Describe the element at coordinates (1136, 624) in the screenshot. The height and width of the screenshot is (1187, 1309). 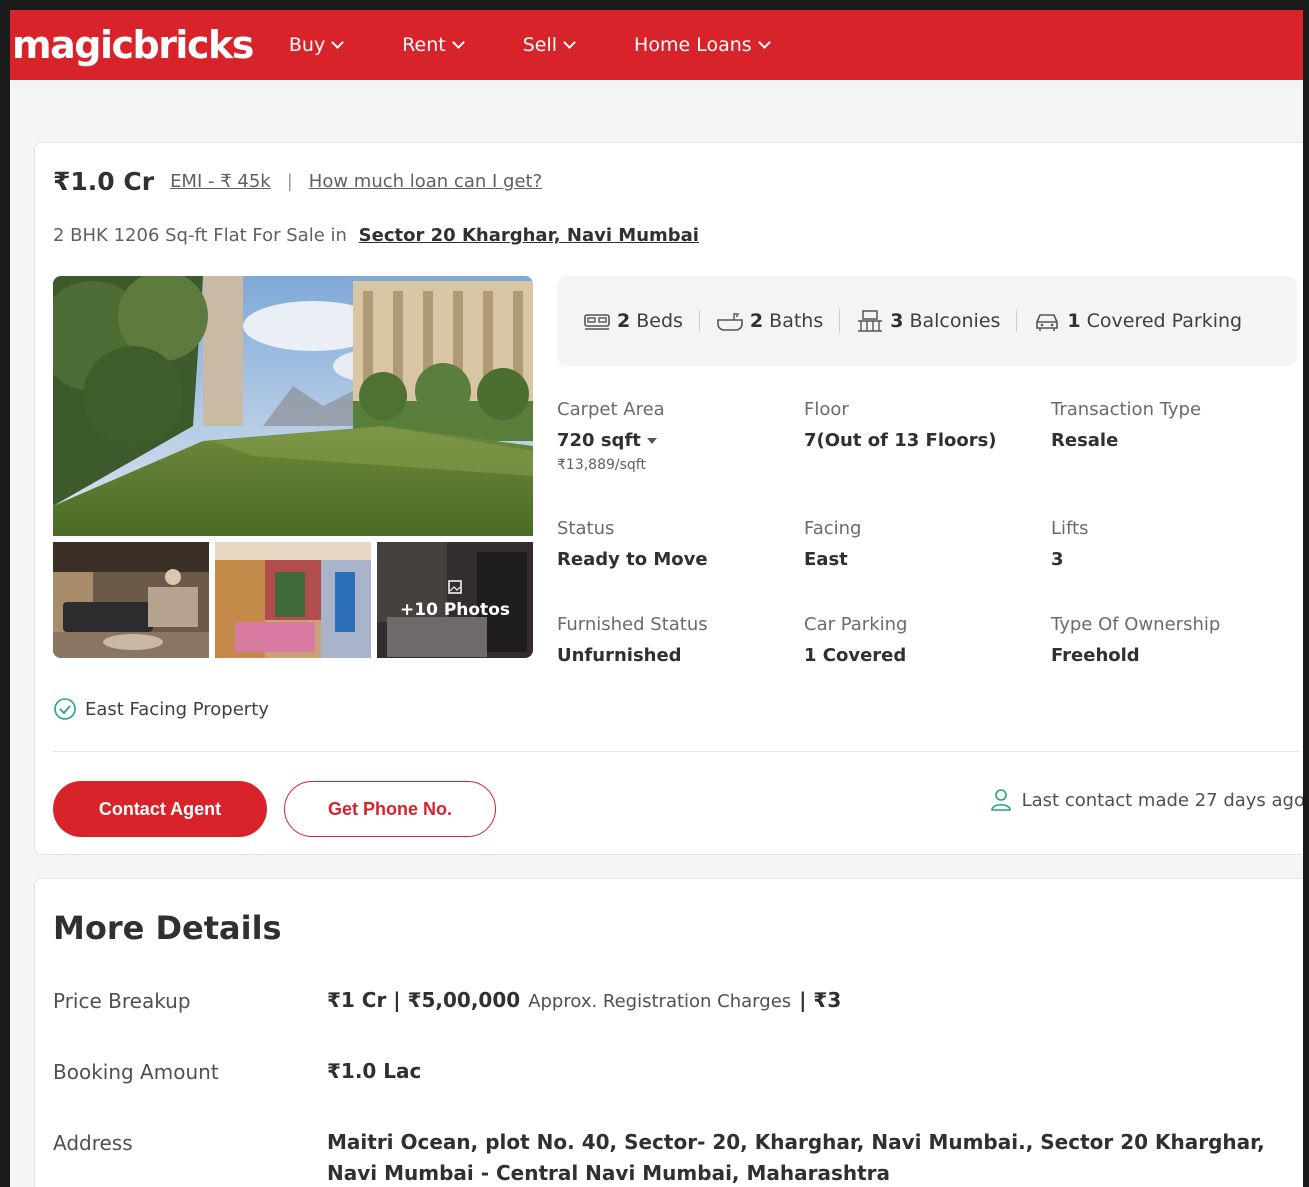
I see `spec-label: Type Of Ownership` at that location.